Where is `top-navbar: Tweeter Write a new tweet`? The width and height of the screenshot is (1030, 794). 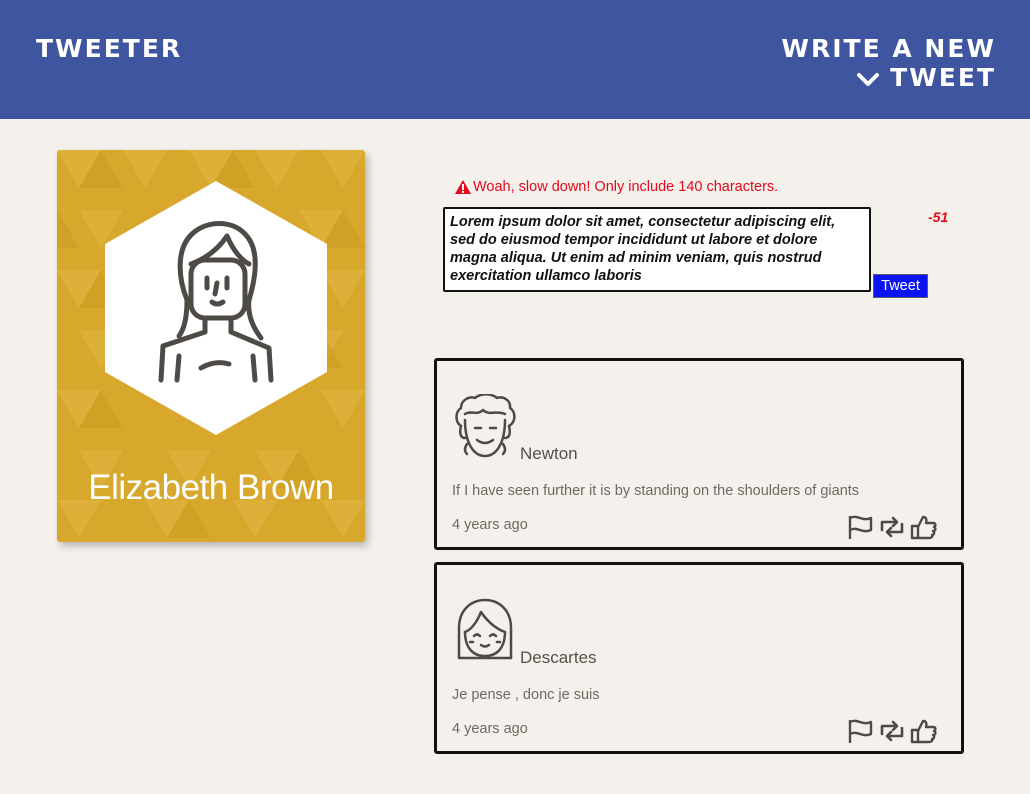
top-navbar: Tweeter Write a new tweet is located at coordinates (515, 59).